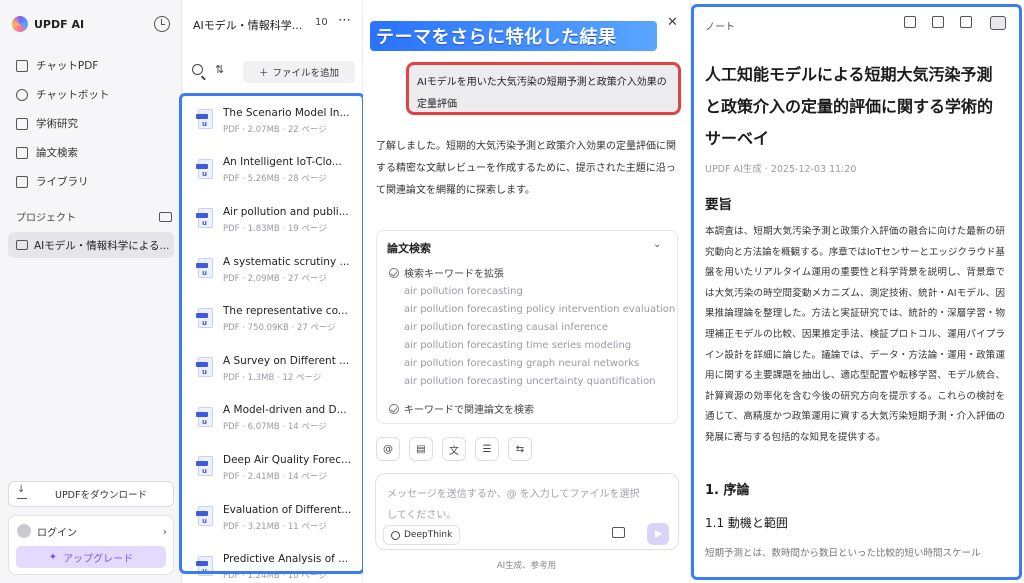 This screenshot has width=1024, height=583. Describe the element at coordinates (421, 449) in the screenshot. I see `summarize-icon: ▤` at that location.